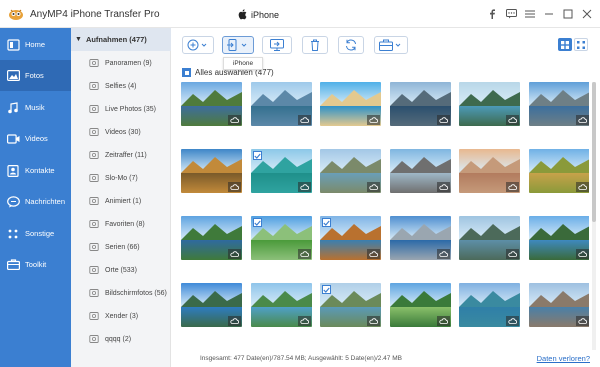  Describe the element at coordinates (35, 107) in the screenshot. I see `sidebar-item-musik: Musik` at that location.